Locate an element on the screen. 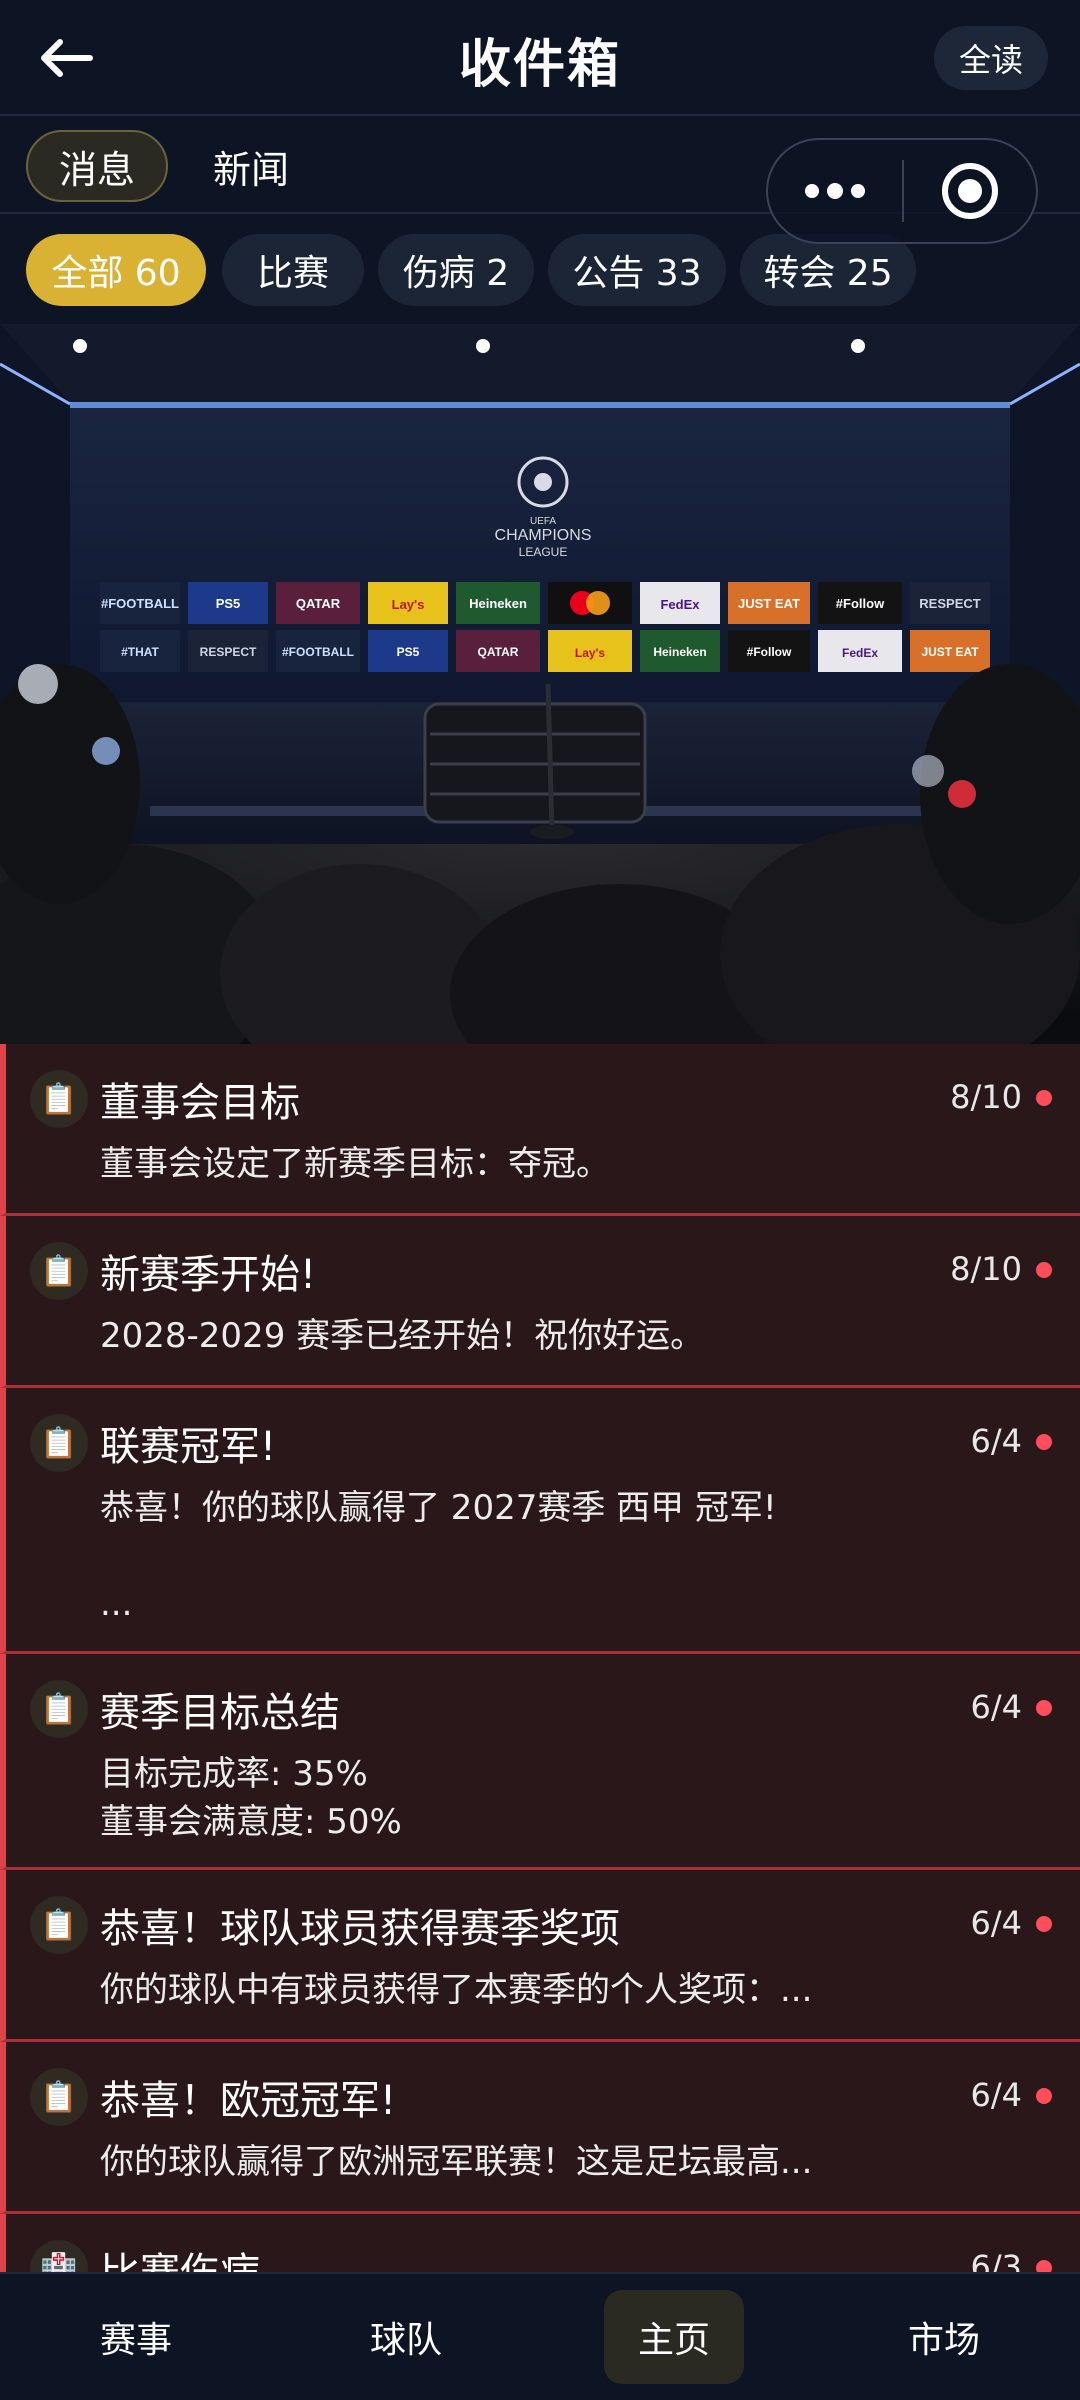 The width and height of the screenshot is (1080, 2400). page-title: 收件箱 is located at coordinates (539, 65).